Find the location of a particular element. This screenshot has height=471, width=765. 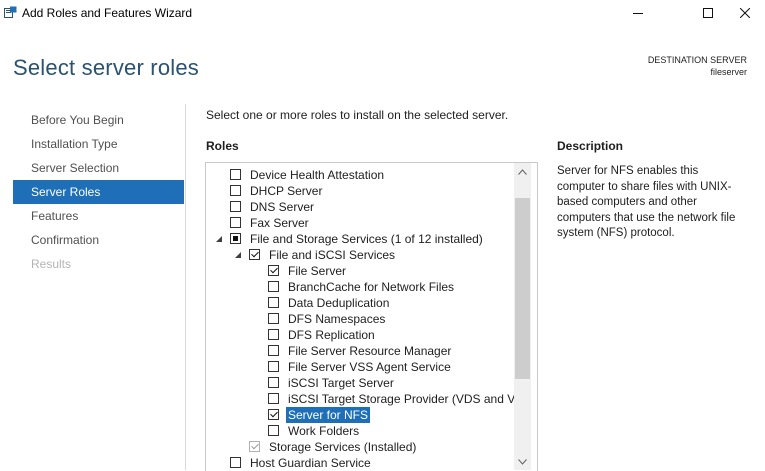

role-row: DFS Namespaces is located at coordinates (361, 319).